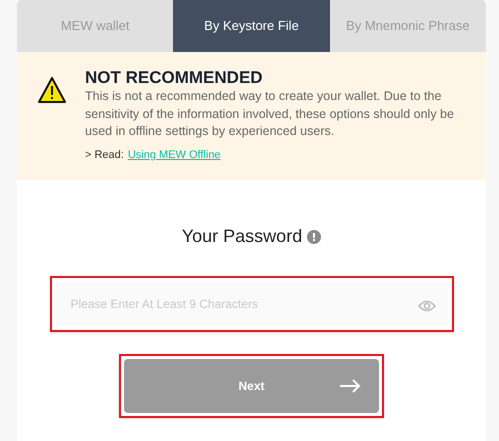 Image resolution: width=499 pixels, height=441 pixels. Describe the element at coordinates (408, 26) in the screenshot. I see `tab: By Mnemonic Phrase` at that location.